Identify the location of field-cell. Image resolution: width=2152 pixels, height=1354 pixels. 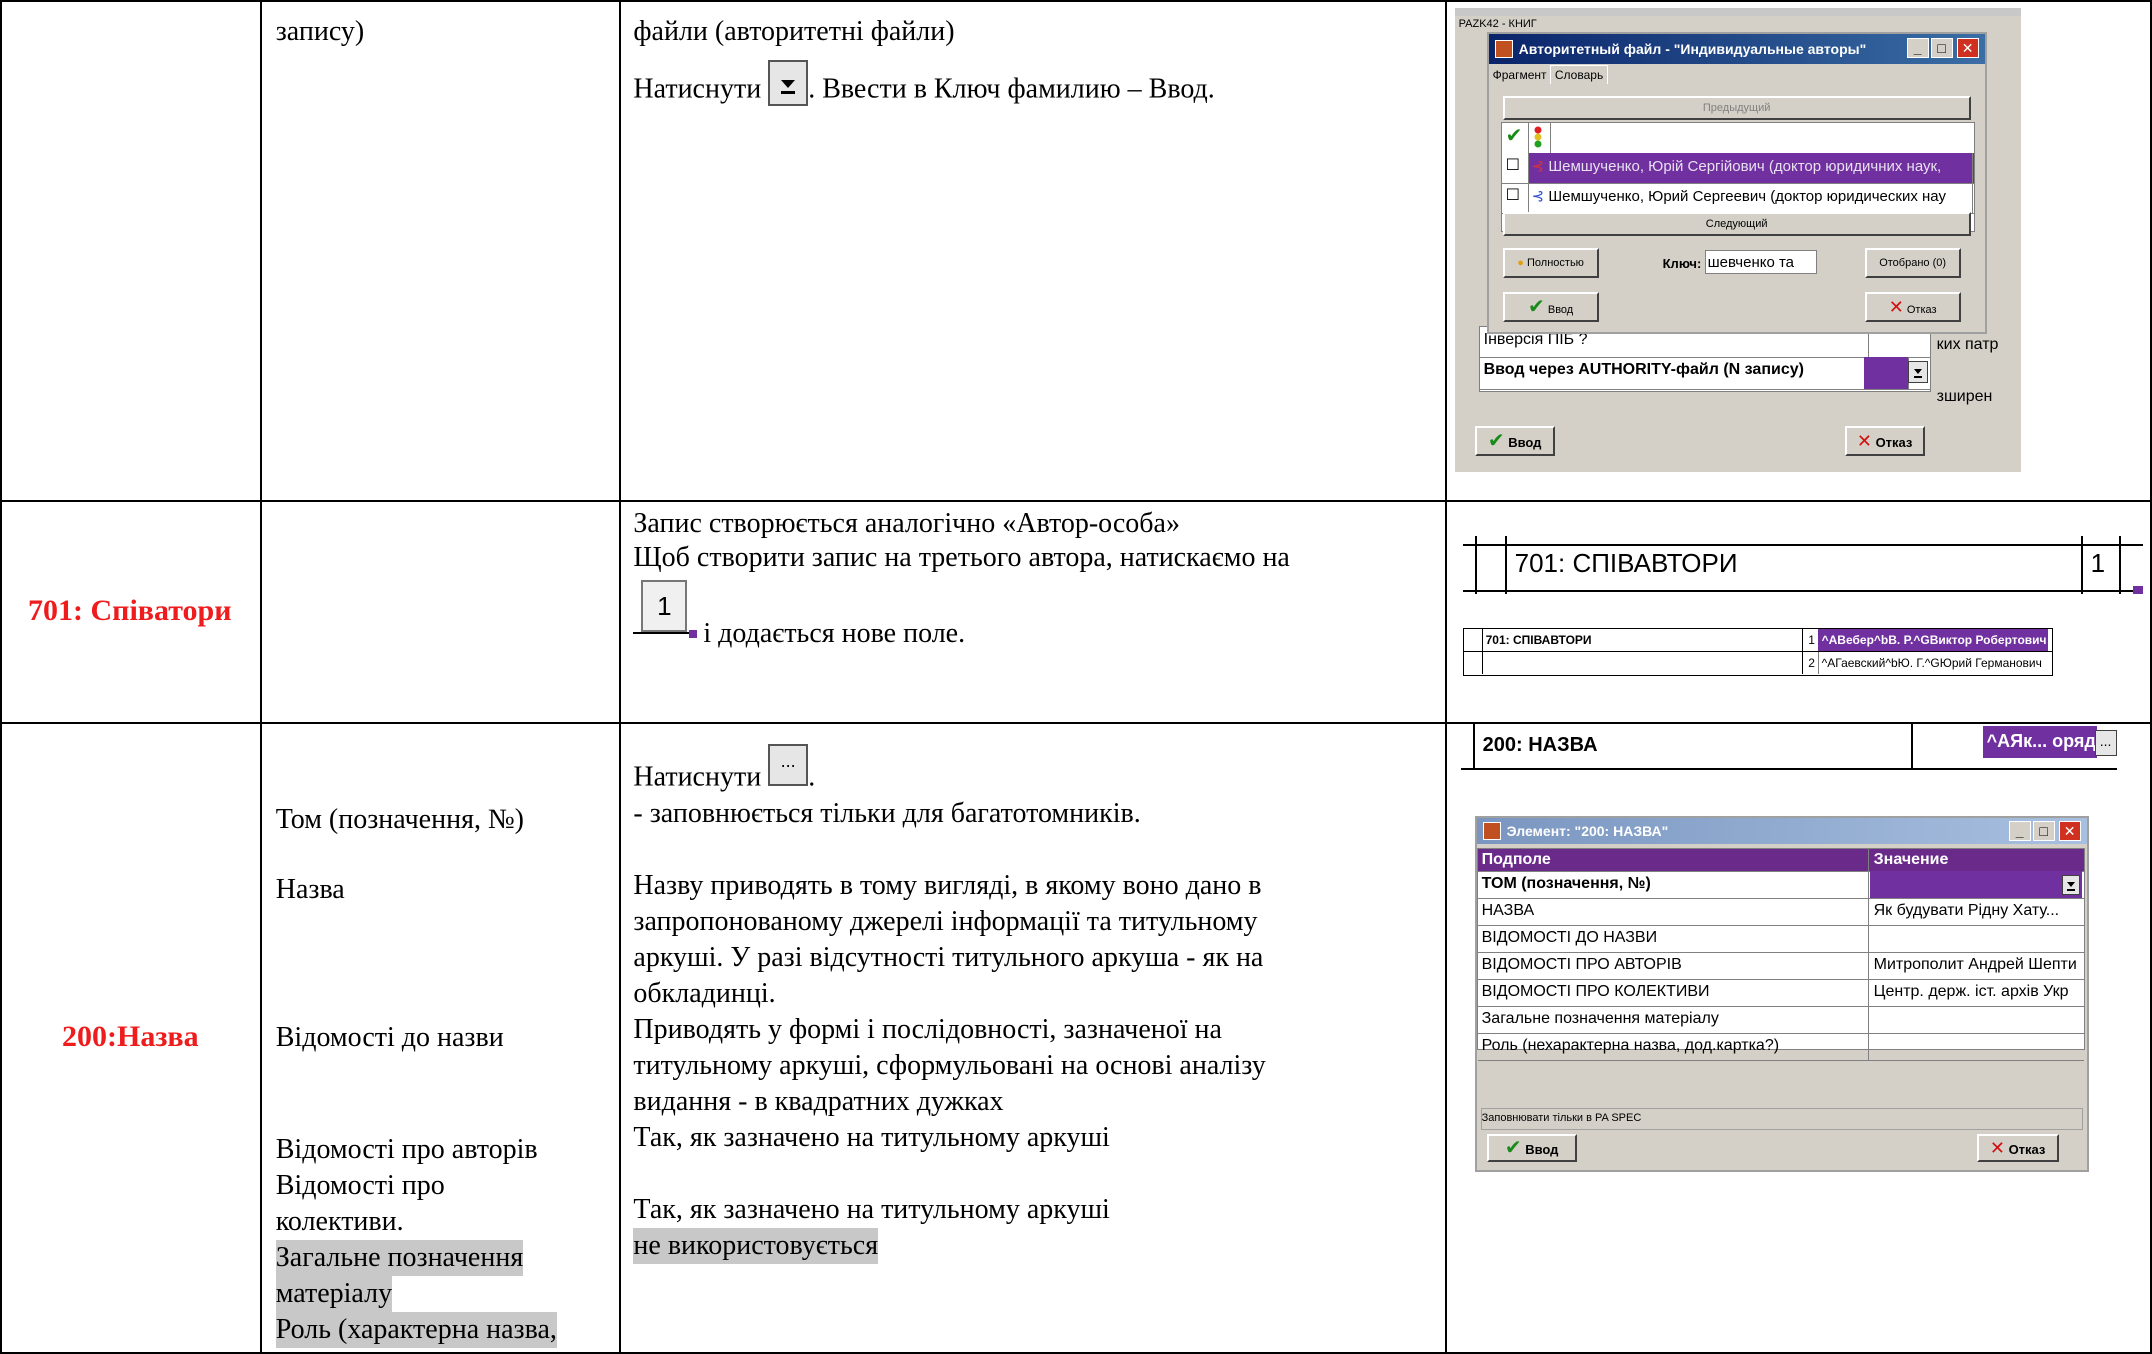
(131, 251).